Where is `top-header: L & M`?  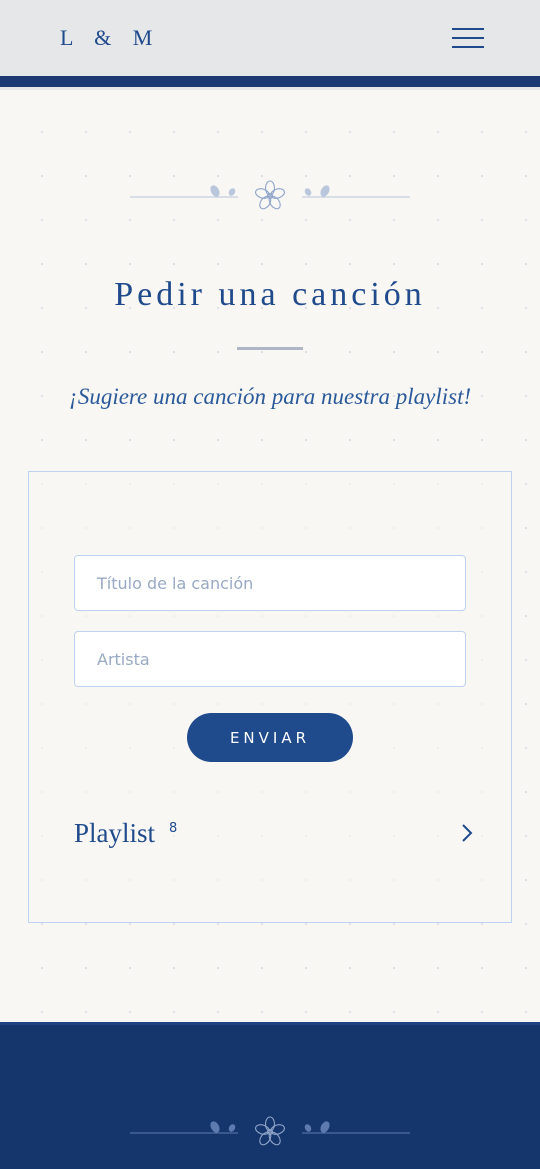 top-header: L & M is located at coordinates (270, 38).